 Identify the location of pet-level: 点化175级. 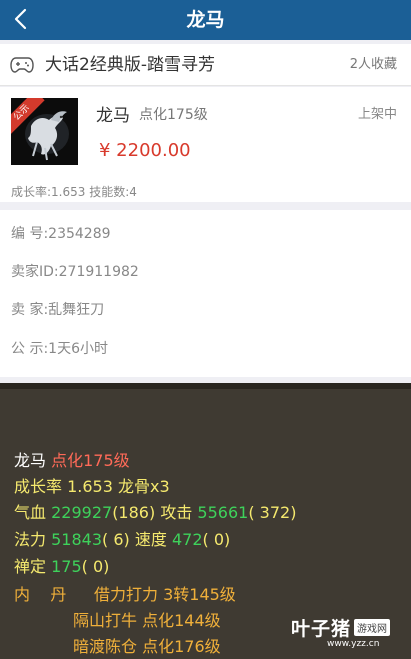
(90, 460).